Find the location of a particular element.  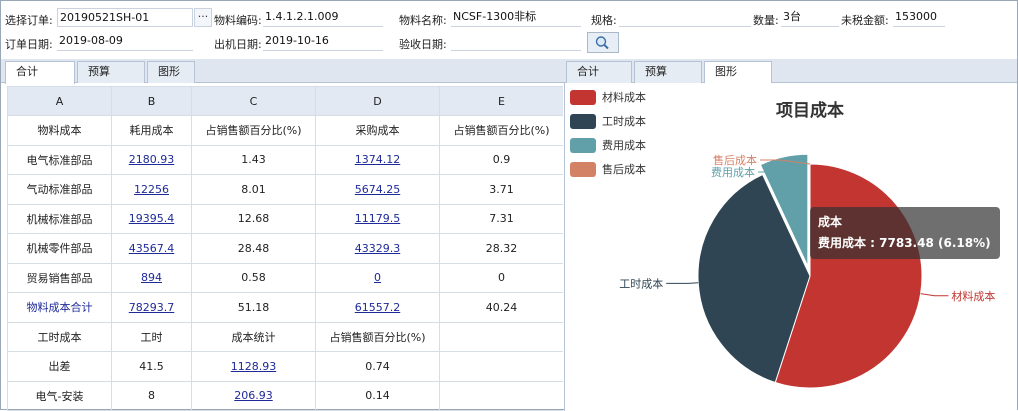

table-cell: 28.32 is located at coordinates (501, 248).